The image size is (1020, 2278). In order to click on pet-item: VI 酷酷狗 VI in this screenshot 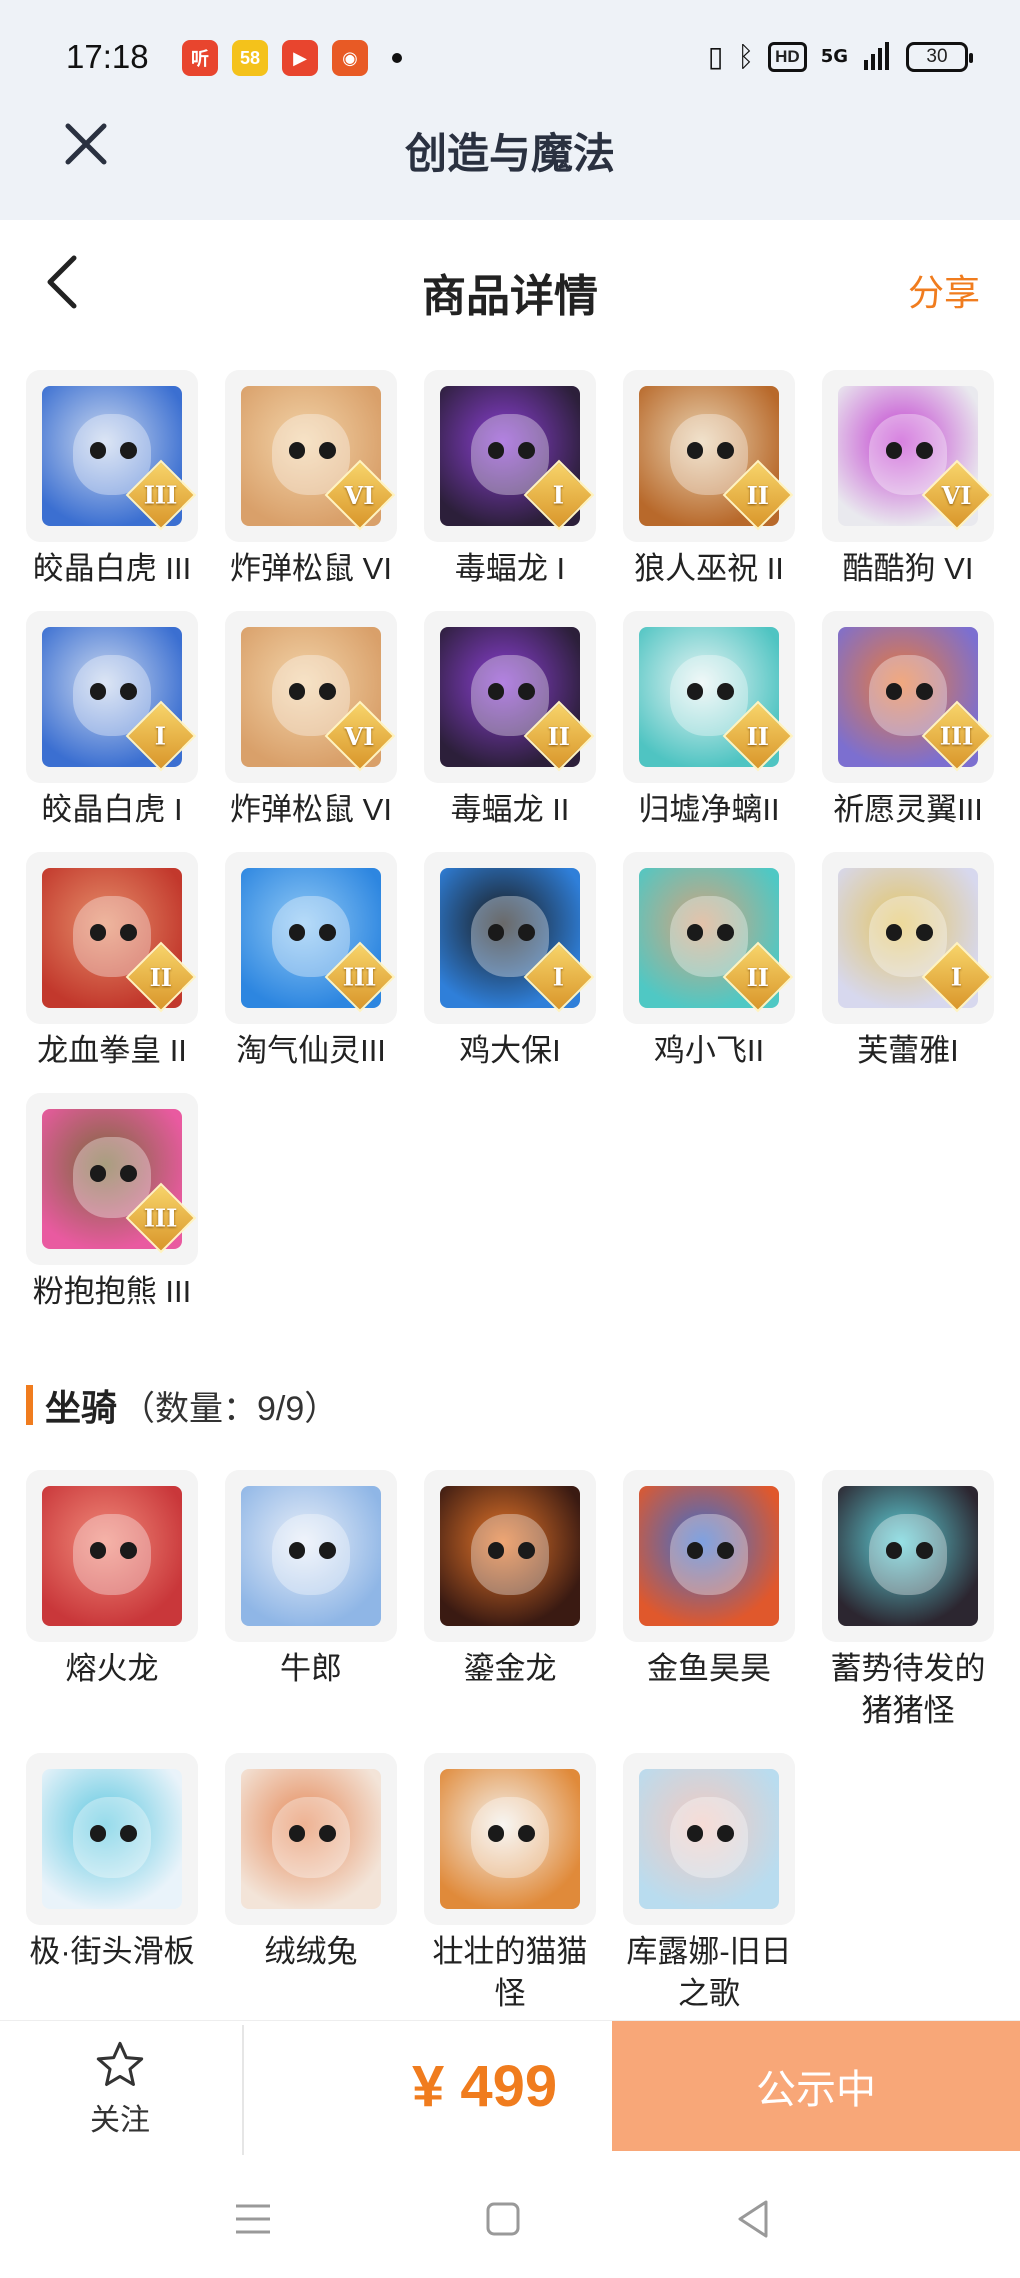, I will do `click(908, 490)`.